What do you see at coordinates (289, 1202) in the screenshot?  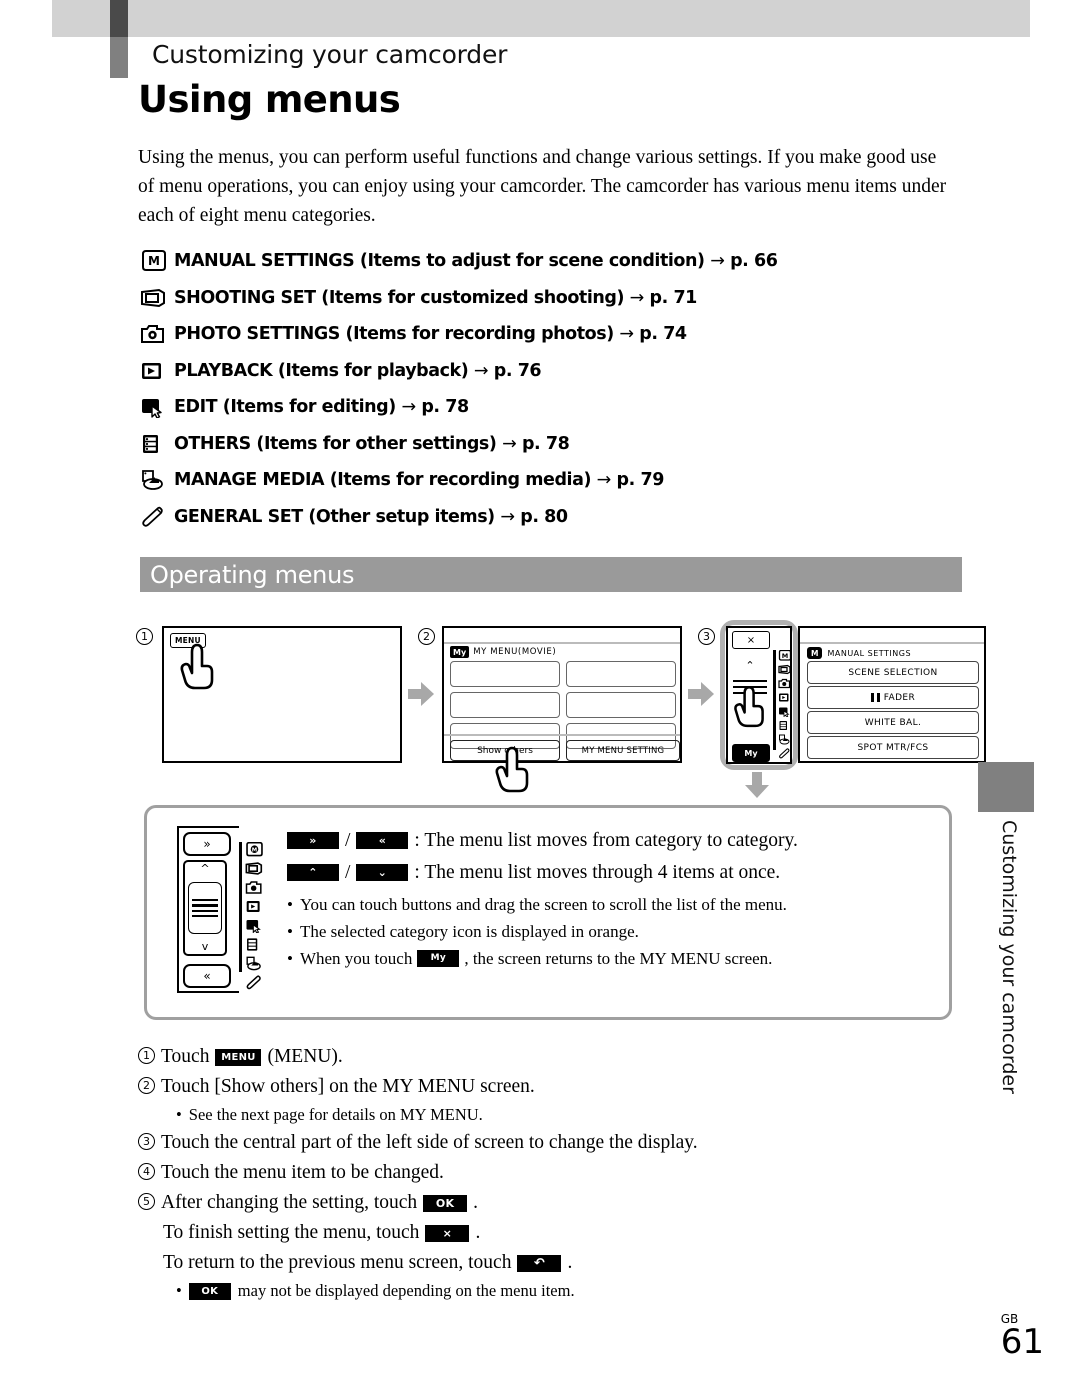 I see `step-text-pre: After changing the setting, touch` at bounding box center [289, 1202].